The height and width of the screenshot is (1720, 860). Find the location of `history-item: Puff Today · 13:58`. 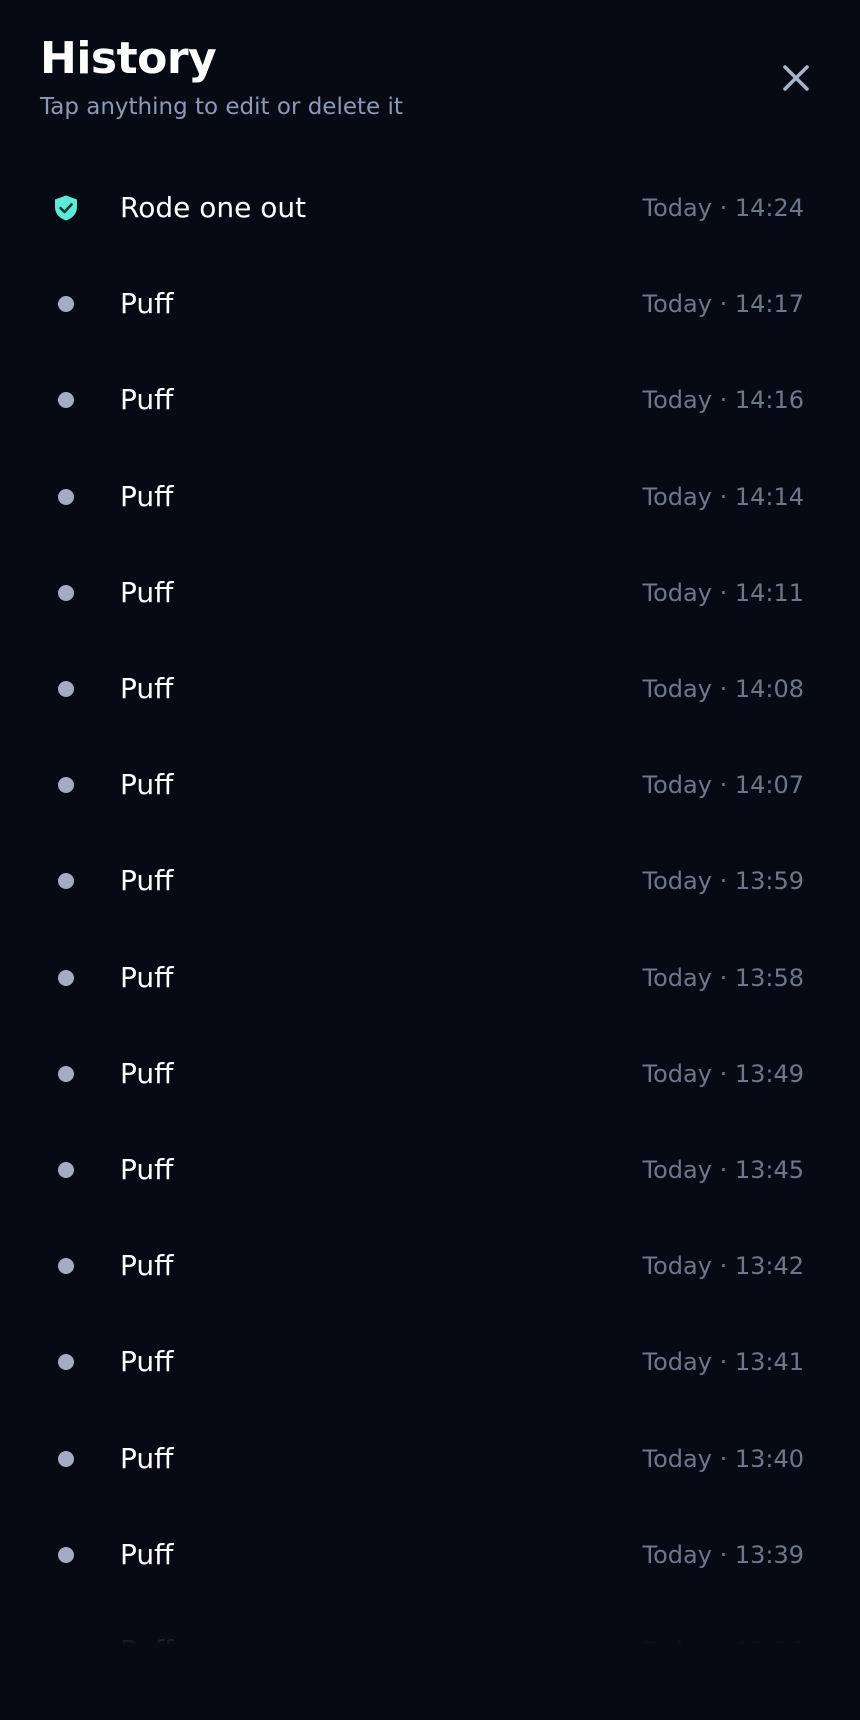

history-item: Puff Today · 13:58 is located at coordinates (430, 978).